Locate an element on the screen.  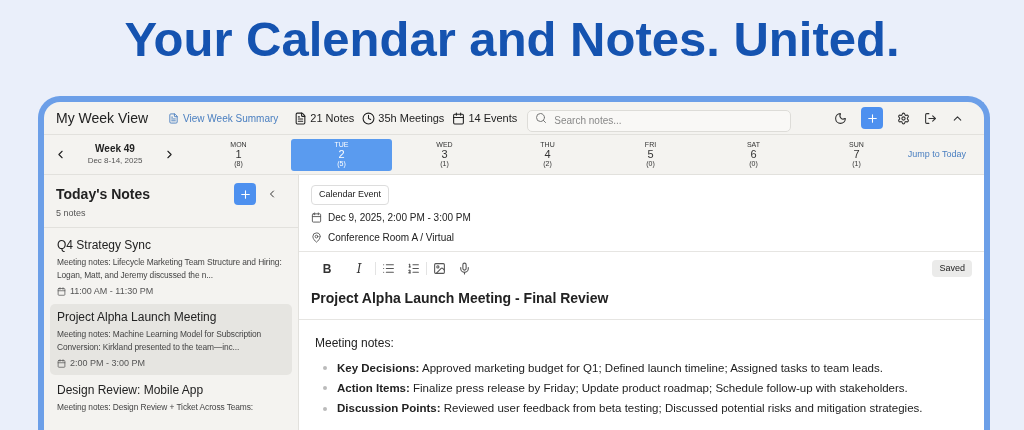
bulleted-list-icon is located at coordinates (388, 268).